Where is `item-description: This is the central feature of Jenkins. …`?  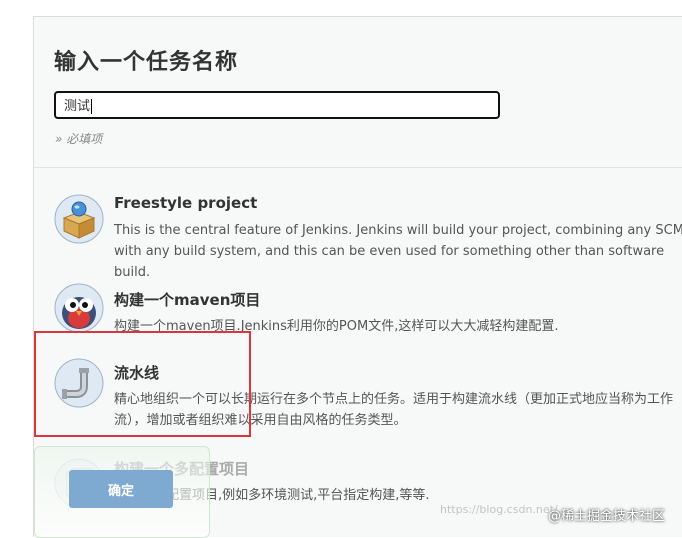 item-description: This is the central feature of Jenkins. … is located at coordinates (398, 251).